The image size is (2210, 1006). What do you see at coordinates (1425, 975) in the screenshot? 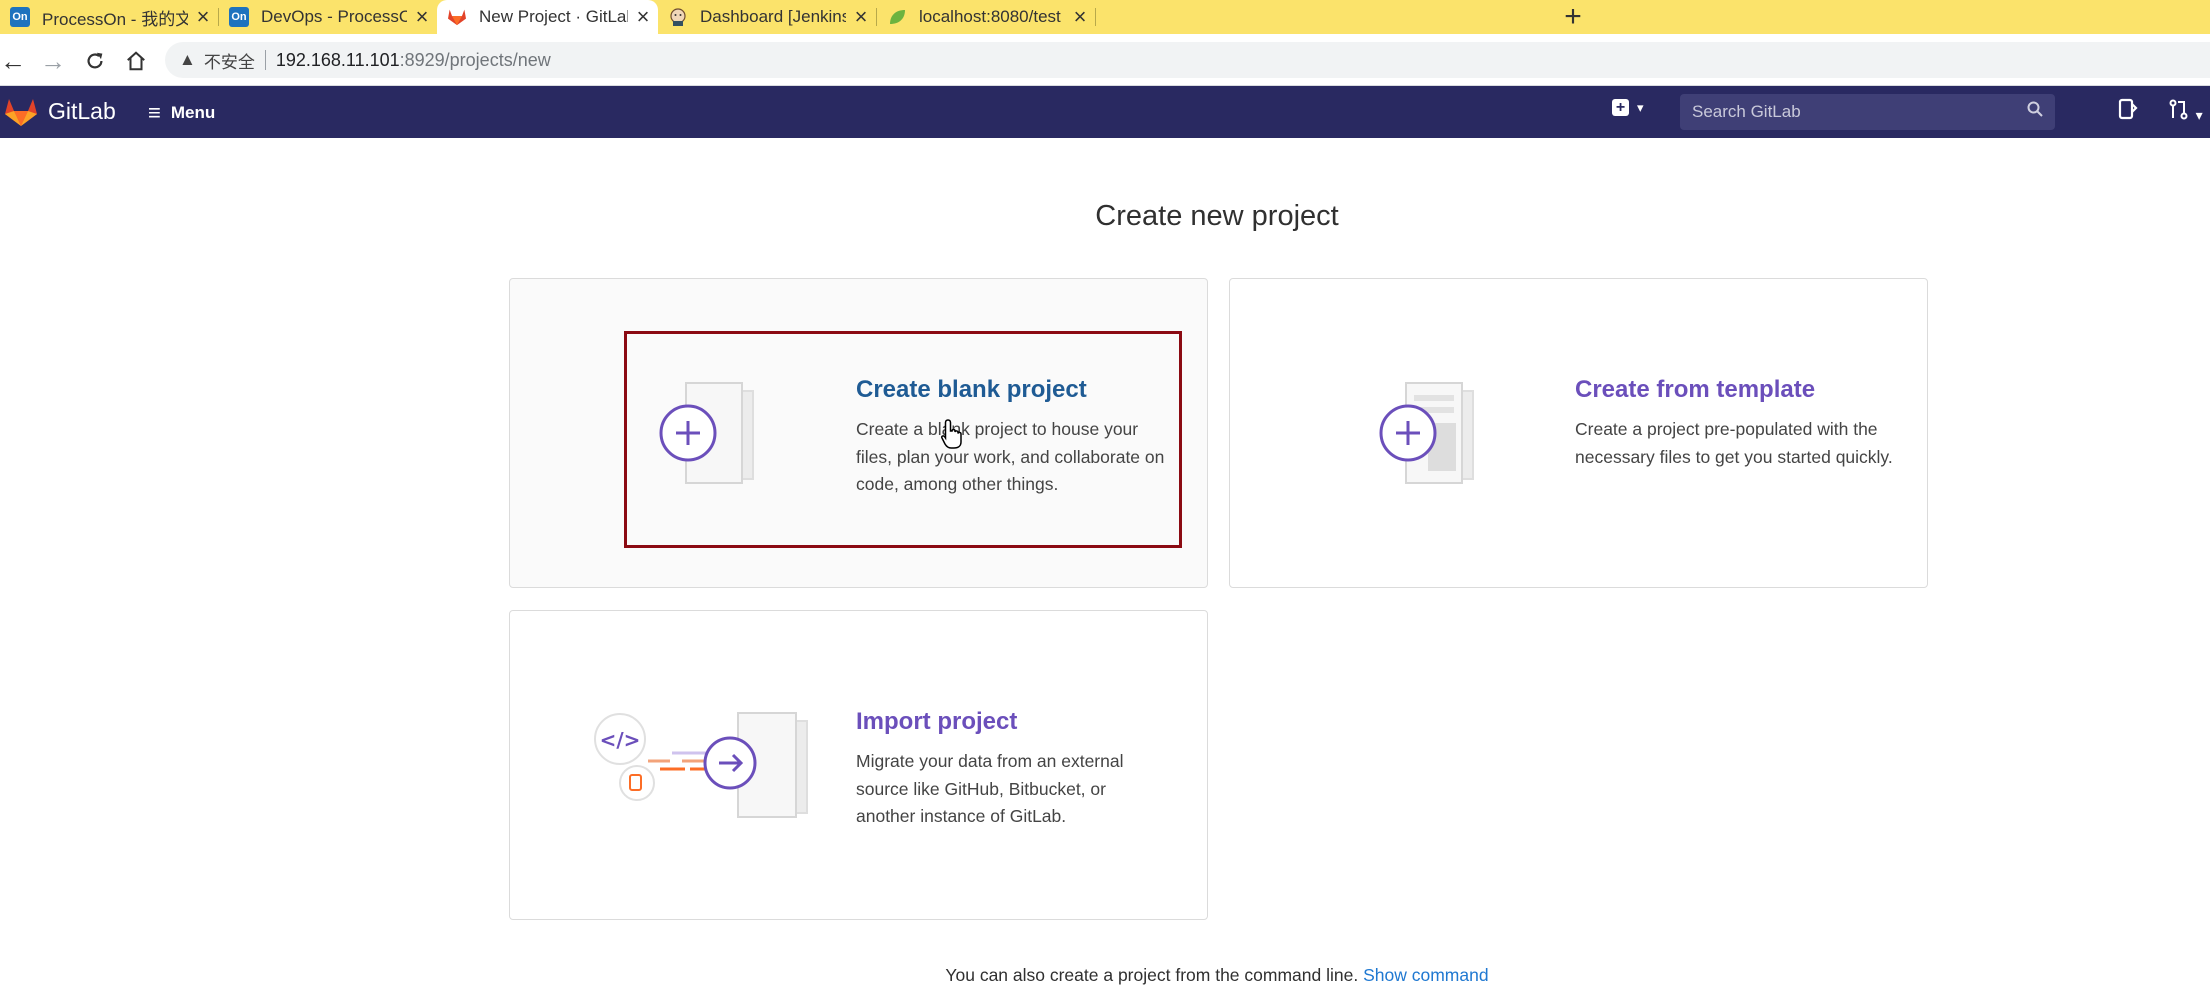
I see `show-command-link: Show command` at bounding box center [1425, 975].